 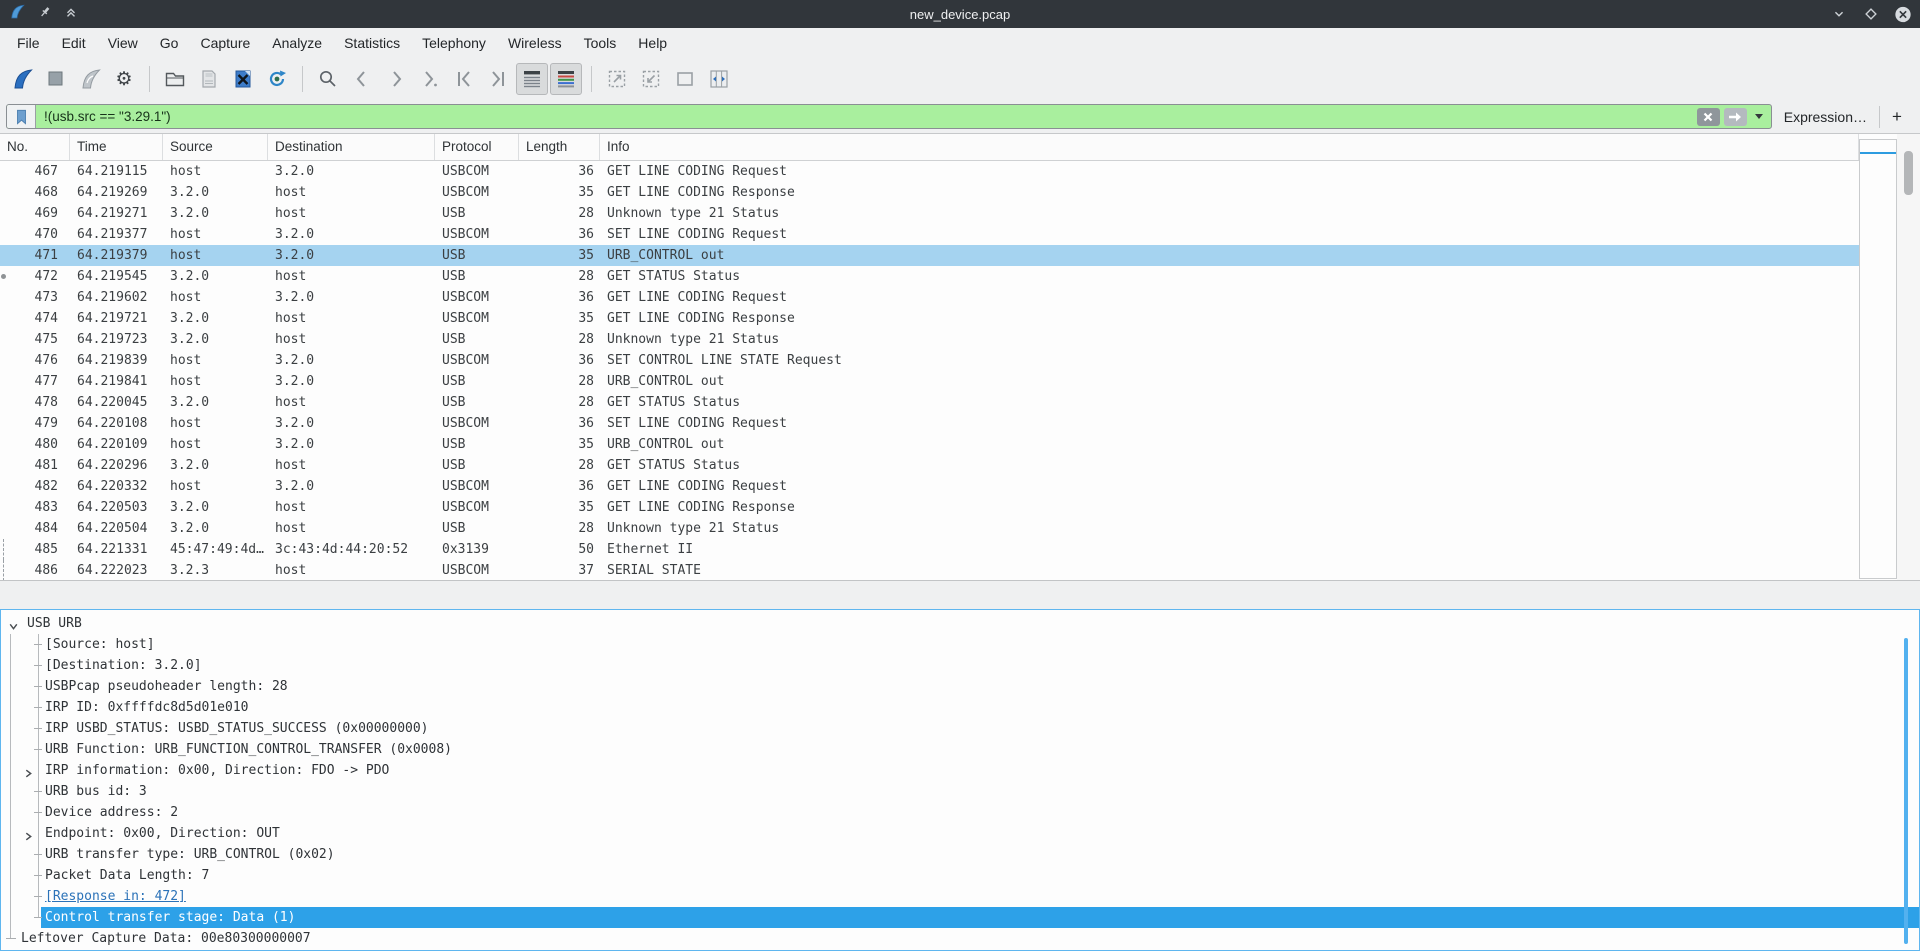 I want to click on detail-tree-item: URB bus id: 3, so click(x=960, y=791).